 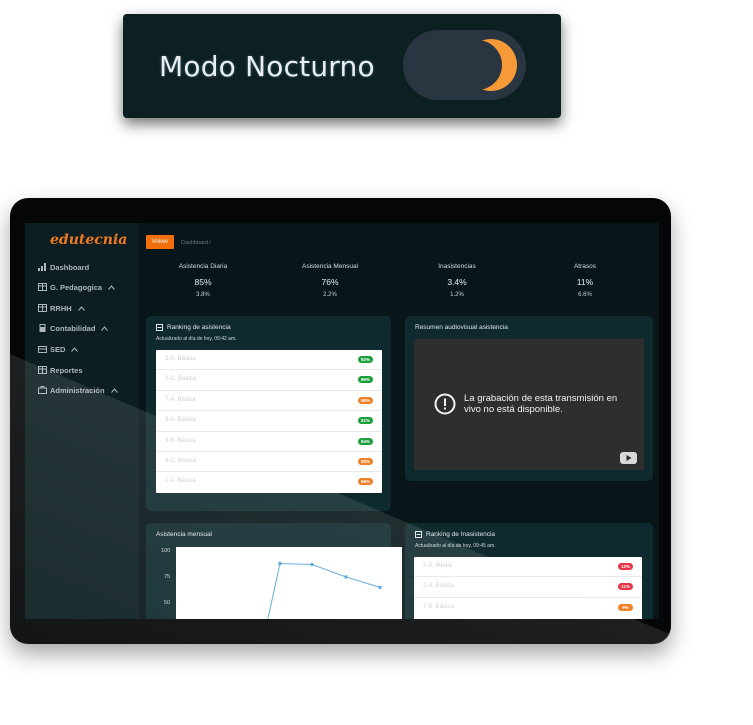 I want to click on ranking-row-badge: 81%, so click(x=365, y=421).